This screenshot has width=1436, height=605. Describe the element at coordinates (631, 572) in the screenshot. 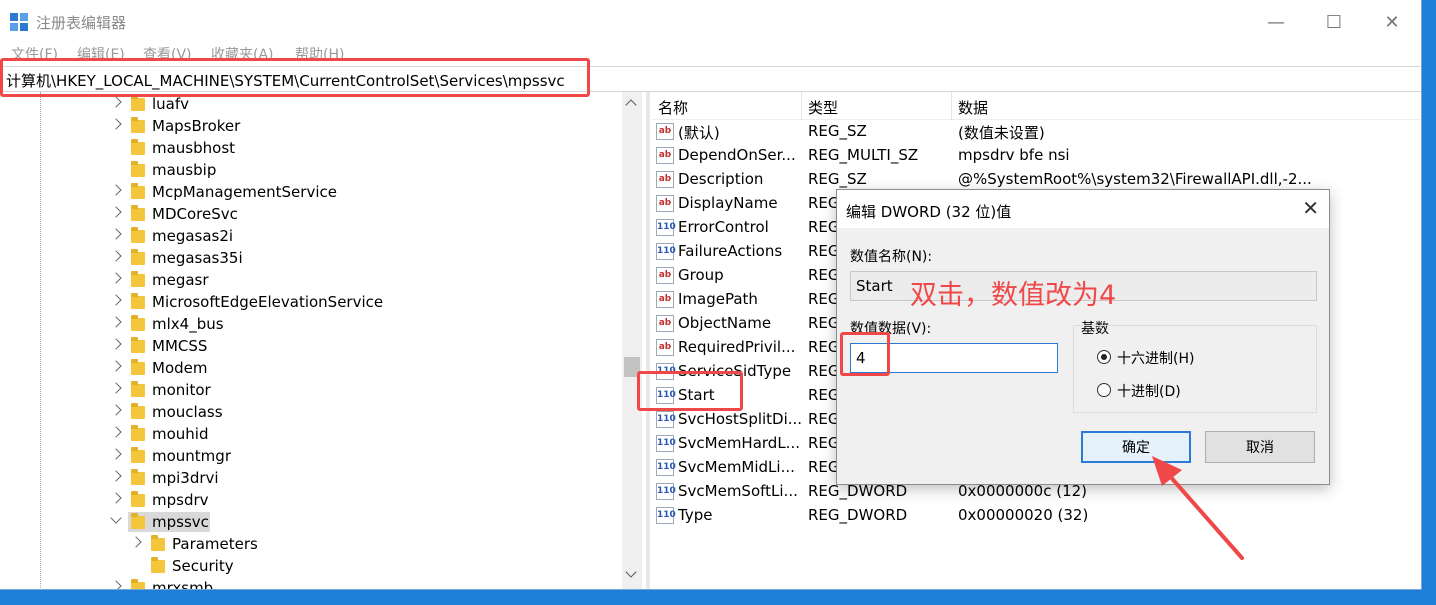

I see `scroll-down-icon` at that location.